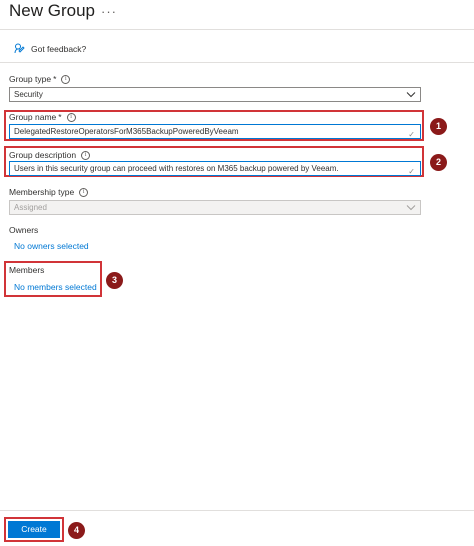  I want to click on footer-divider, so click(237, 510).